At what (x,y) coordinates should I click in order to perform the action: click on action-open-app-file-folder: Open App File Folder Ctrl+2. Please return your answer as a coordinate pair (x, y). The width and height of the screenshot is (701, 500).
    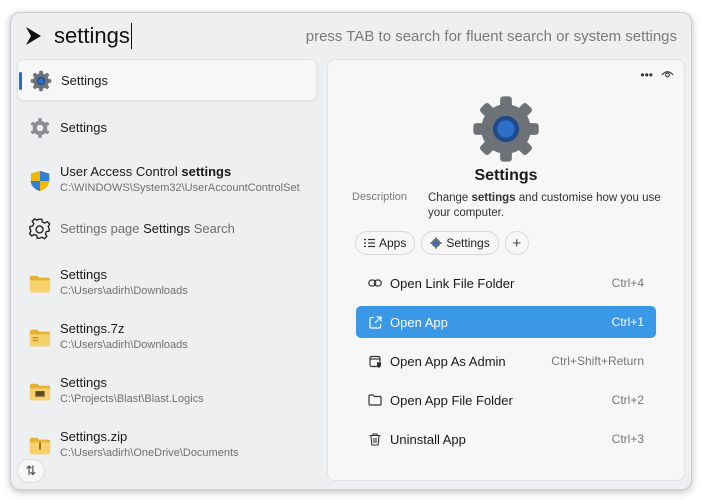
    Looking at the image, I should click on (506, 400).